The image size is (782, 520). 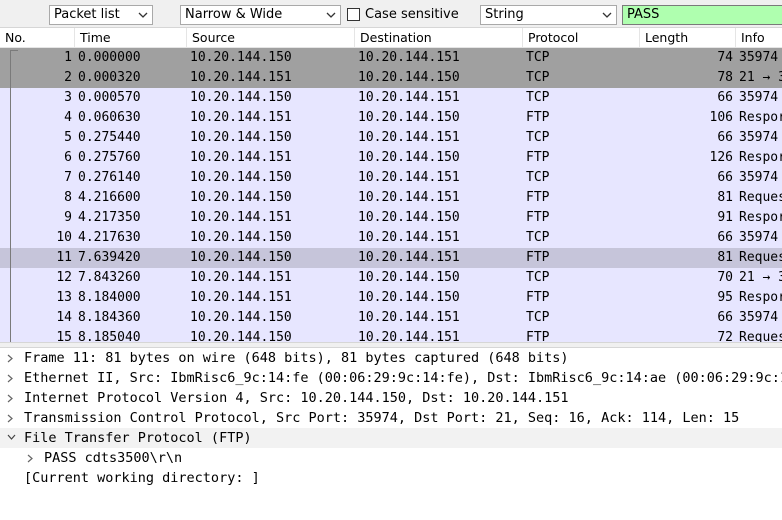 I want to click on column-header-no: No., so click(x=37, y=38).